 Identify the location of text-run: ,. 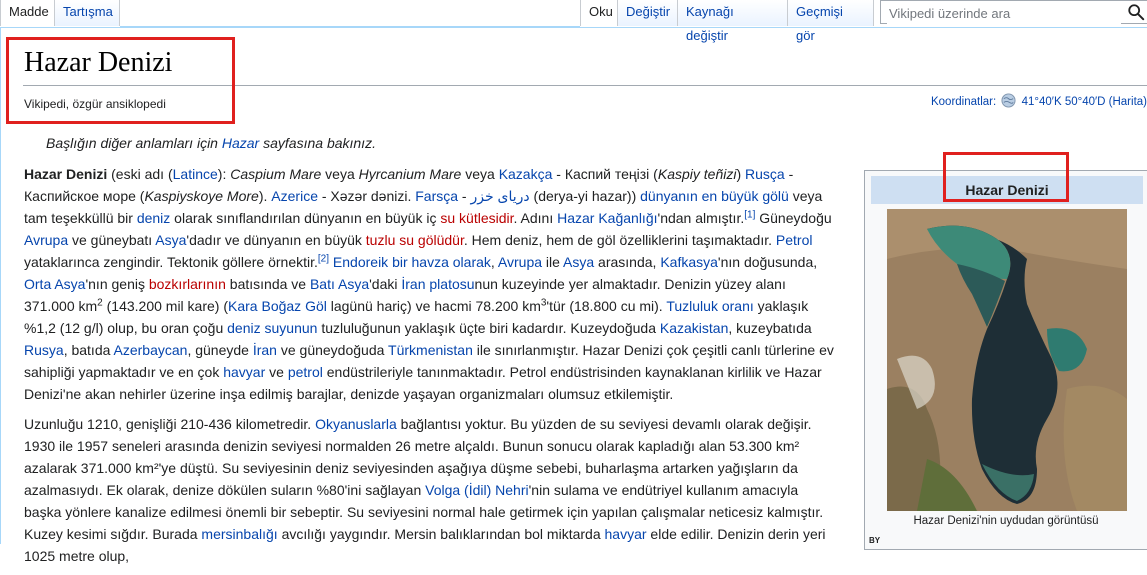
(494, 262).